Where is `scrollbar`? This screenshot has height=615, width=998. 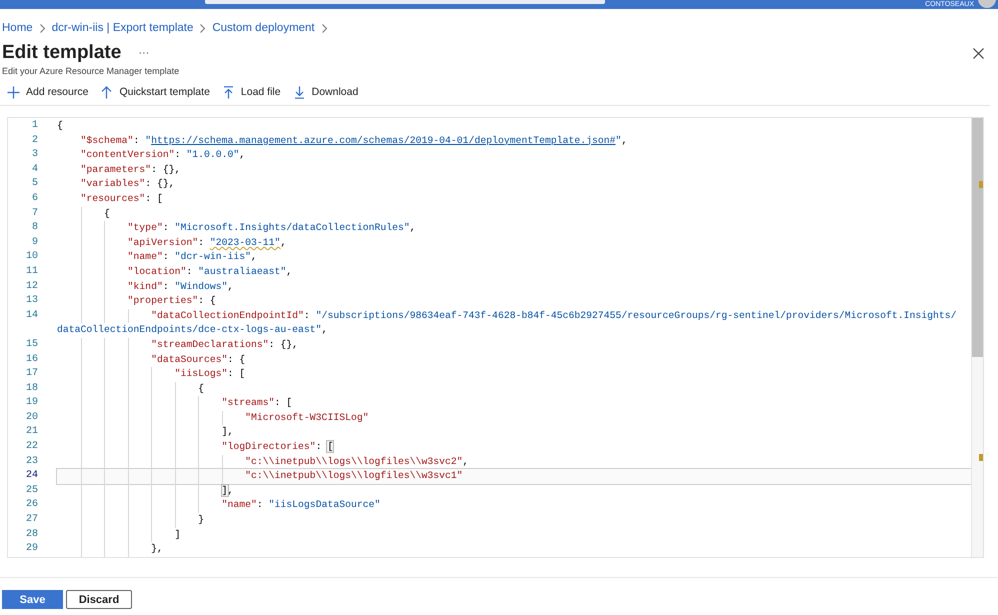 scrollbar is located at coordinates (977, 337).